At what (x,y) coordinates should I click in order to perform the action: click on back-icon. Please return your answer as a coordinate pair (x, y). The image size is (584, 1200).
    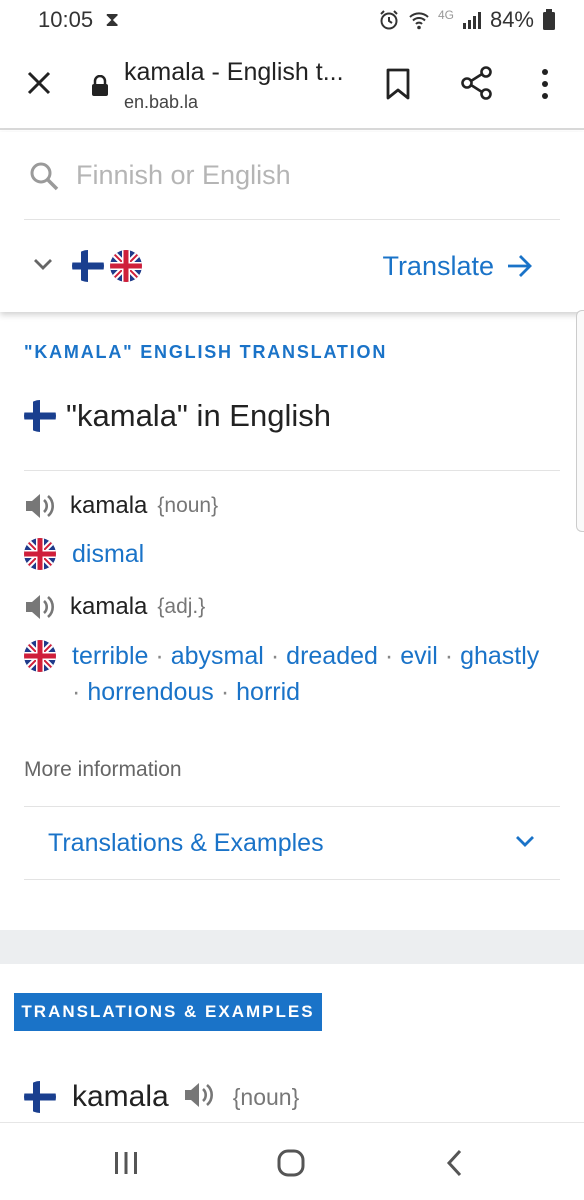
    Looking at the image, I should click on (454, 1163).